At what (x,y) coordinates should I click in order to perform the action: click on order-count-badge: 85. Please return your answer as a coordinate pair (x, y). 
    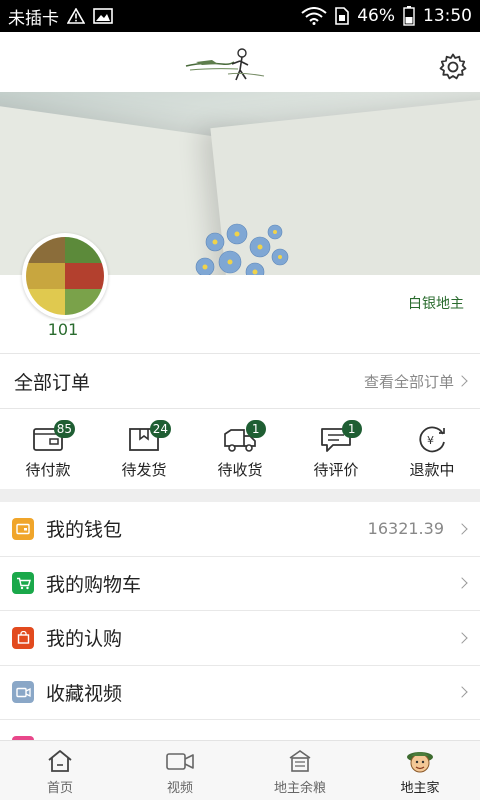
    Looking at the image, I should click on (64, 429).